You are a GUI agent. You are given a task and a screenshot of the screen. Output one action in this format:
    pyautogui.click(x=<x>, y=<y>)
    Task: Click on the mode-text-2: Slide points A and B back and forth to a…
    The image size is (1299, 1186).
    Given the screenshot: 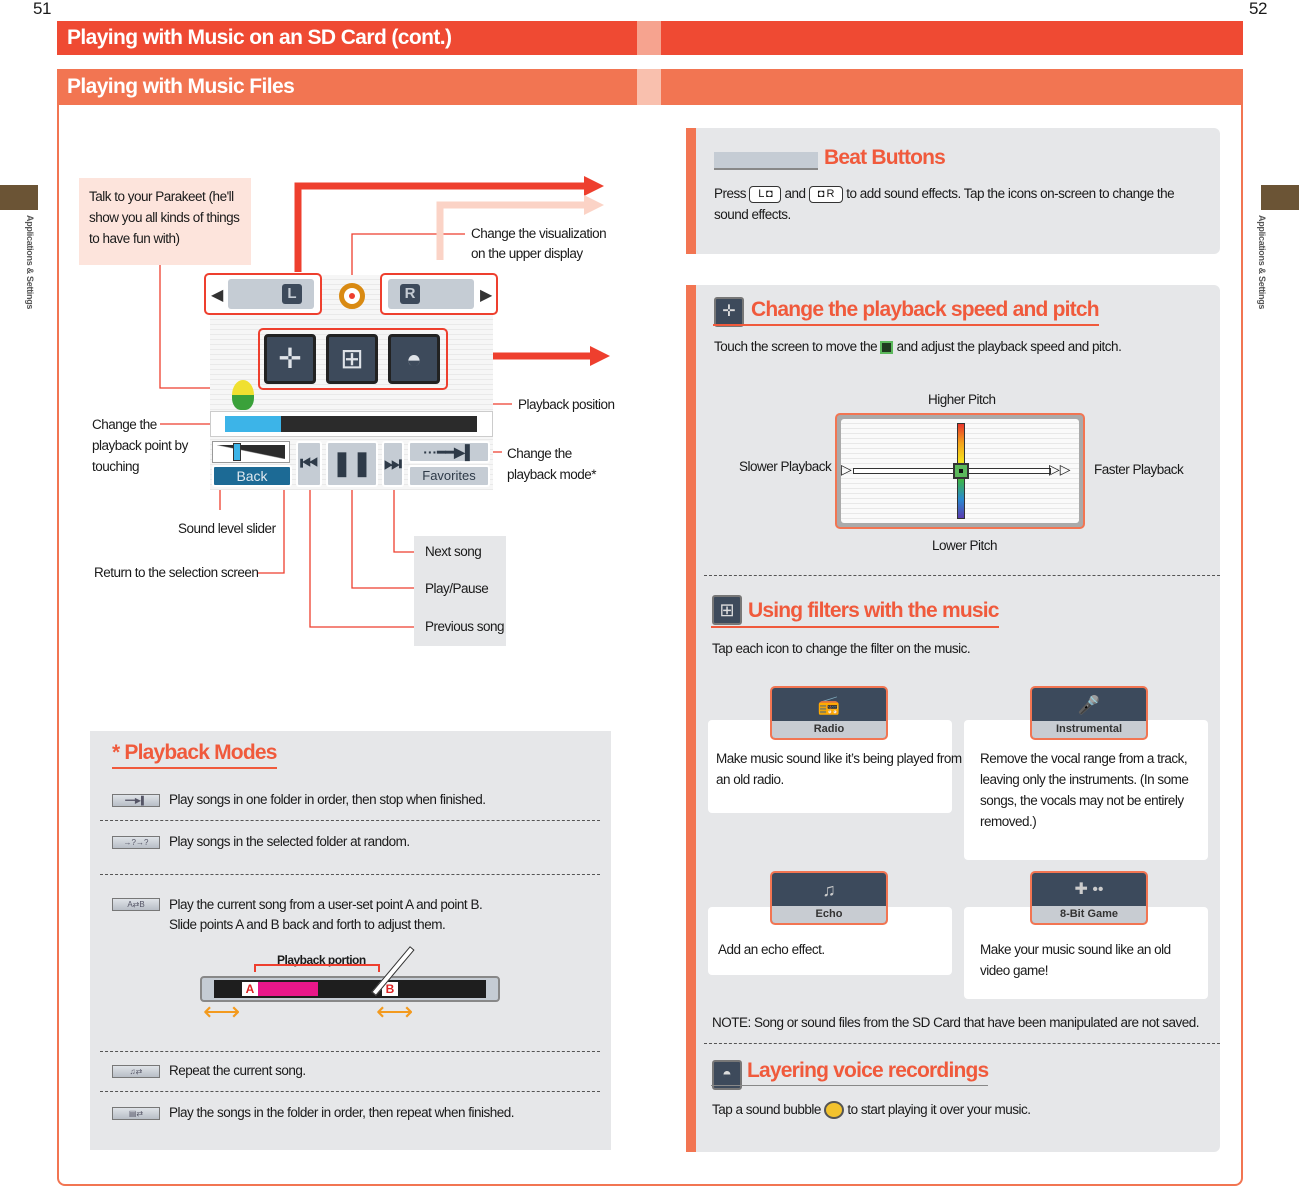 What is the action you would take?
    pyautogui.click(x=307, y=924)
    